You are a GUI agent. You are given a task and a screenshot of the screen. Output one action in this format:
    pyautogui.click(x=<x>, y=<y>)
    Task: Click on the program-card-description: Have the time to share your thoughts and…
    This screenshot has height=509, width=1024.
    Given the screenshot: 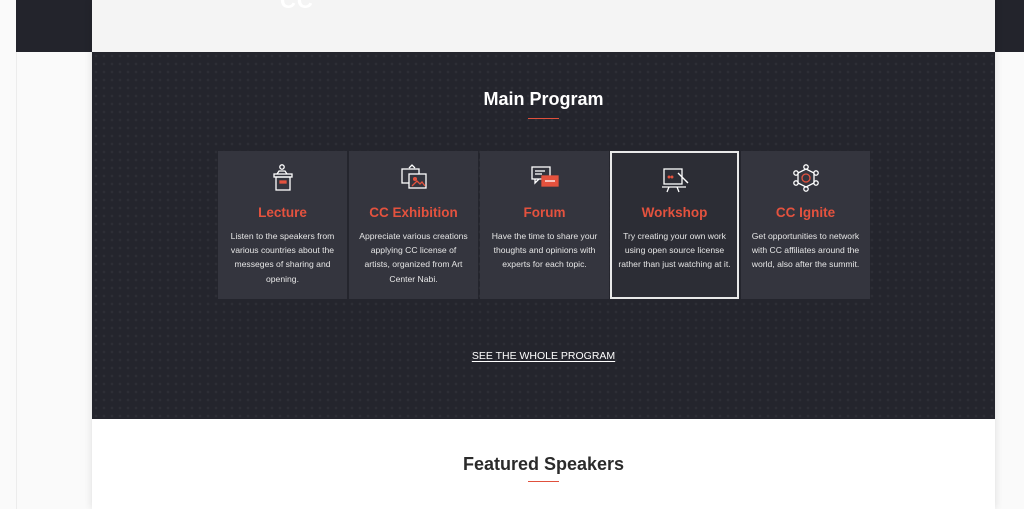 What is the action you would take?
    pyautogui.click(x=544, y=250)
    